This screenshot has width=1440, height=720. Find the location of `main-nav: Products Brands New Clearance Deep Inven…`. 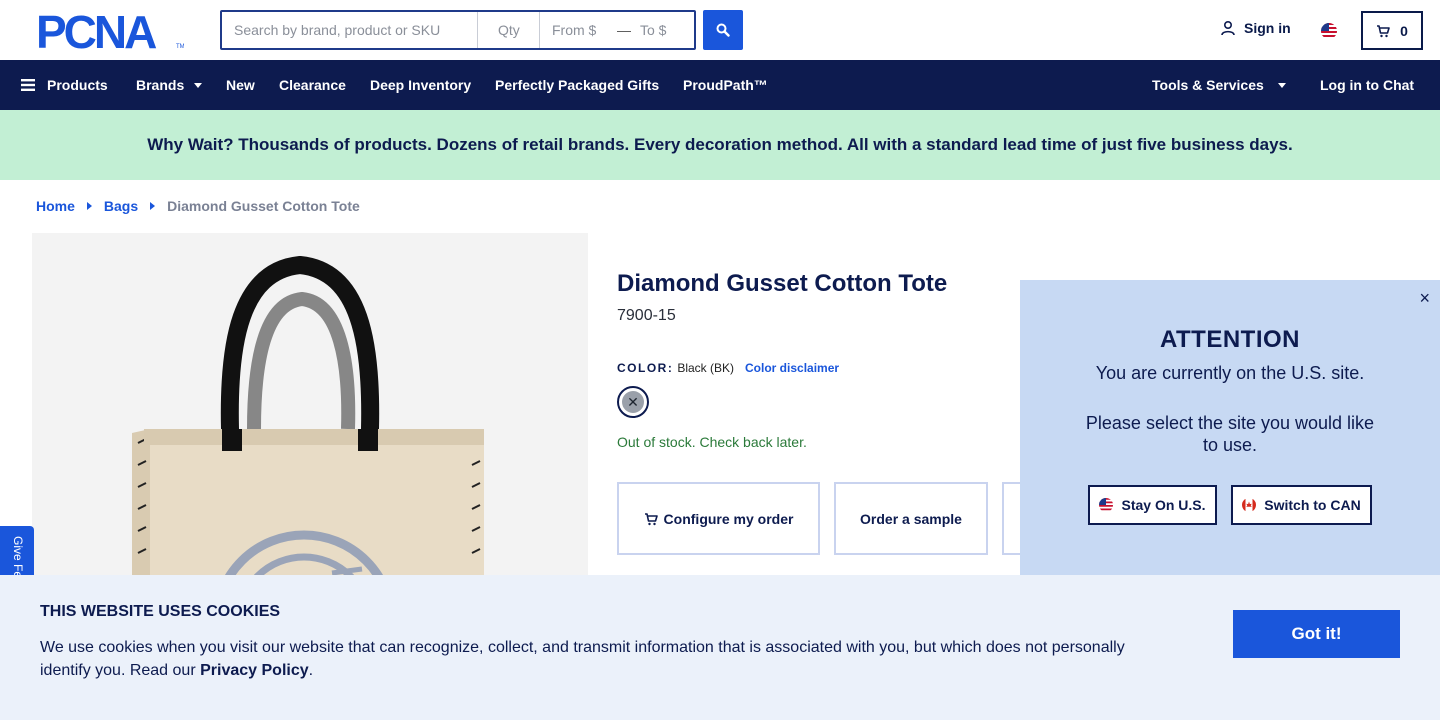

main-nav: Products Brands New Clearance Deep Inven… is located at coordinates (720, 85).